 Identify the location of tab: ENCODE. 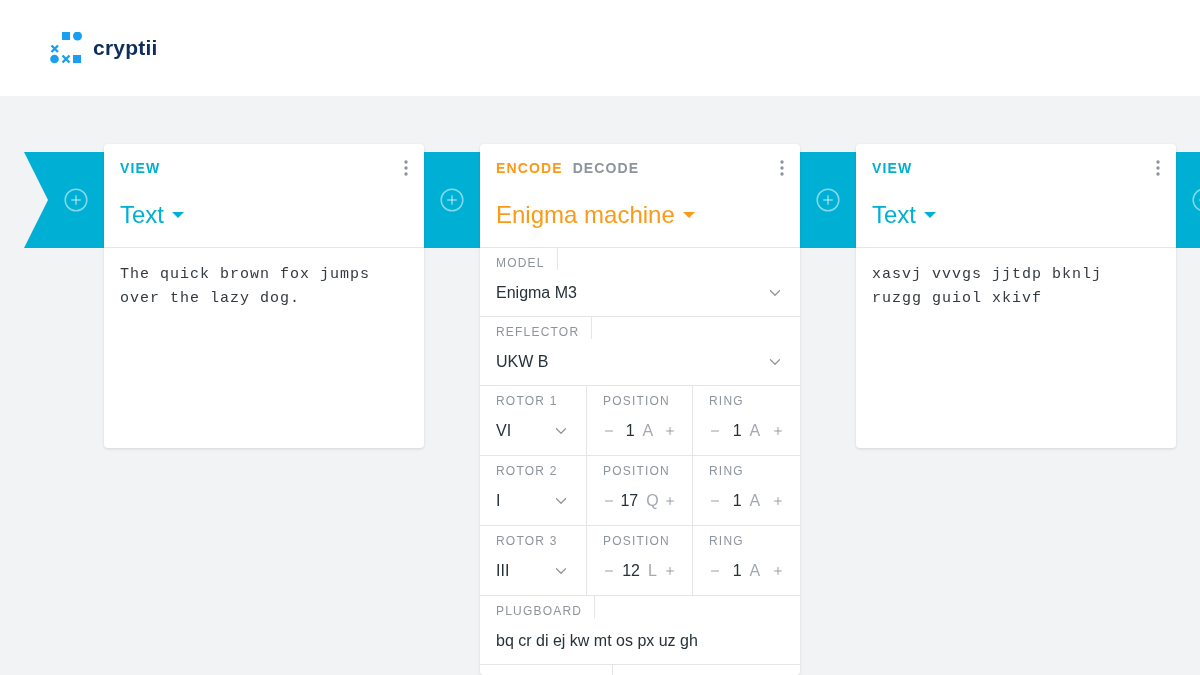
(529, 168).